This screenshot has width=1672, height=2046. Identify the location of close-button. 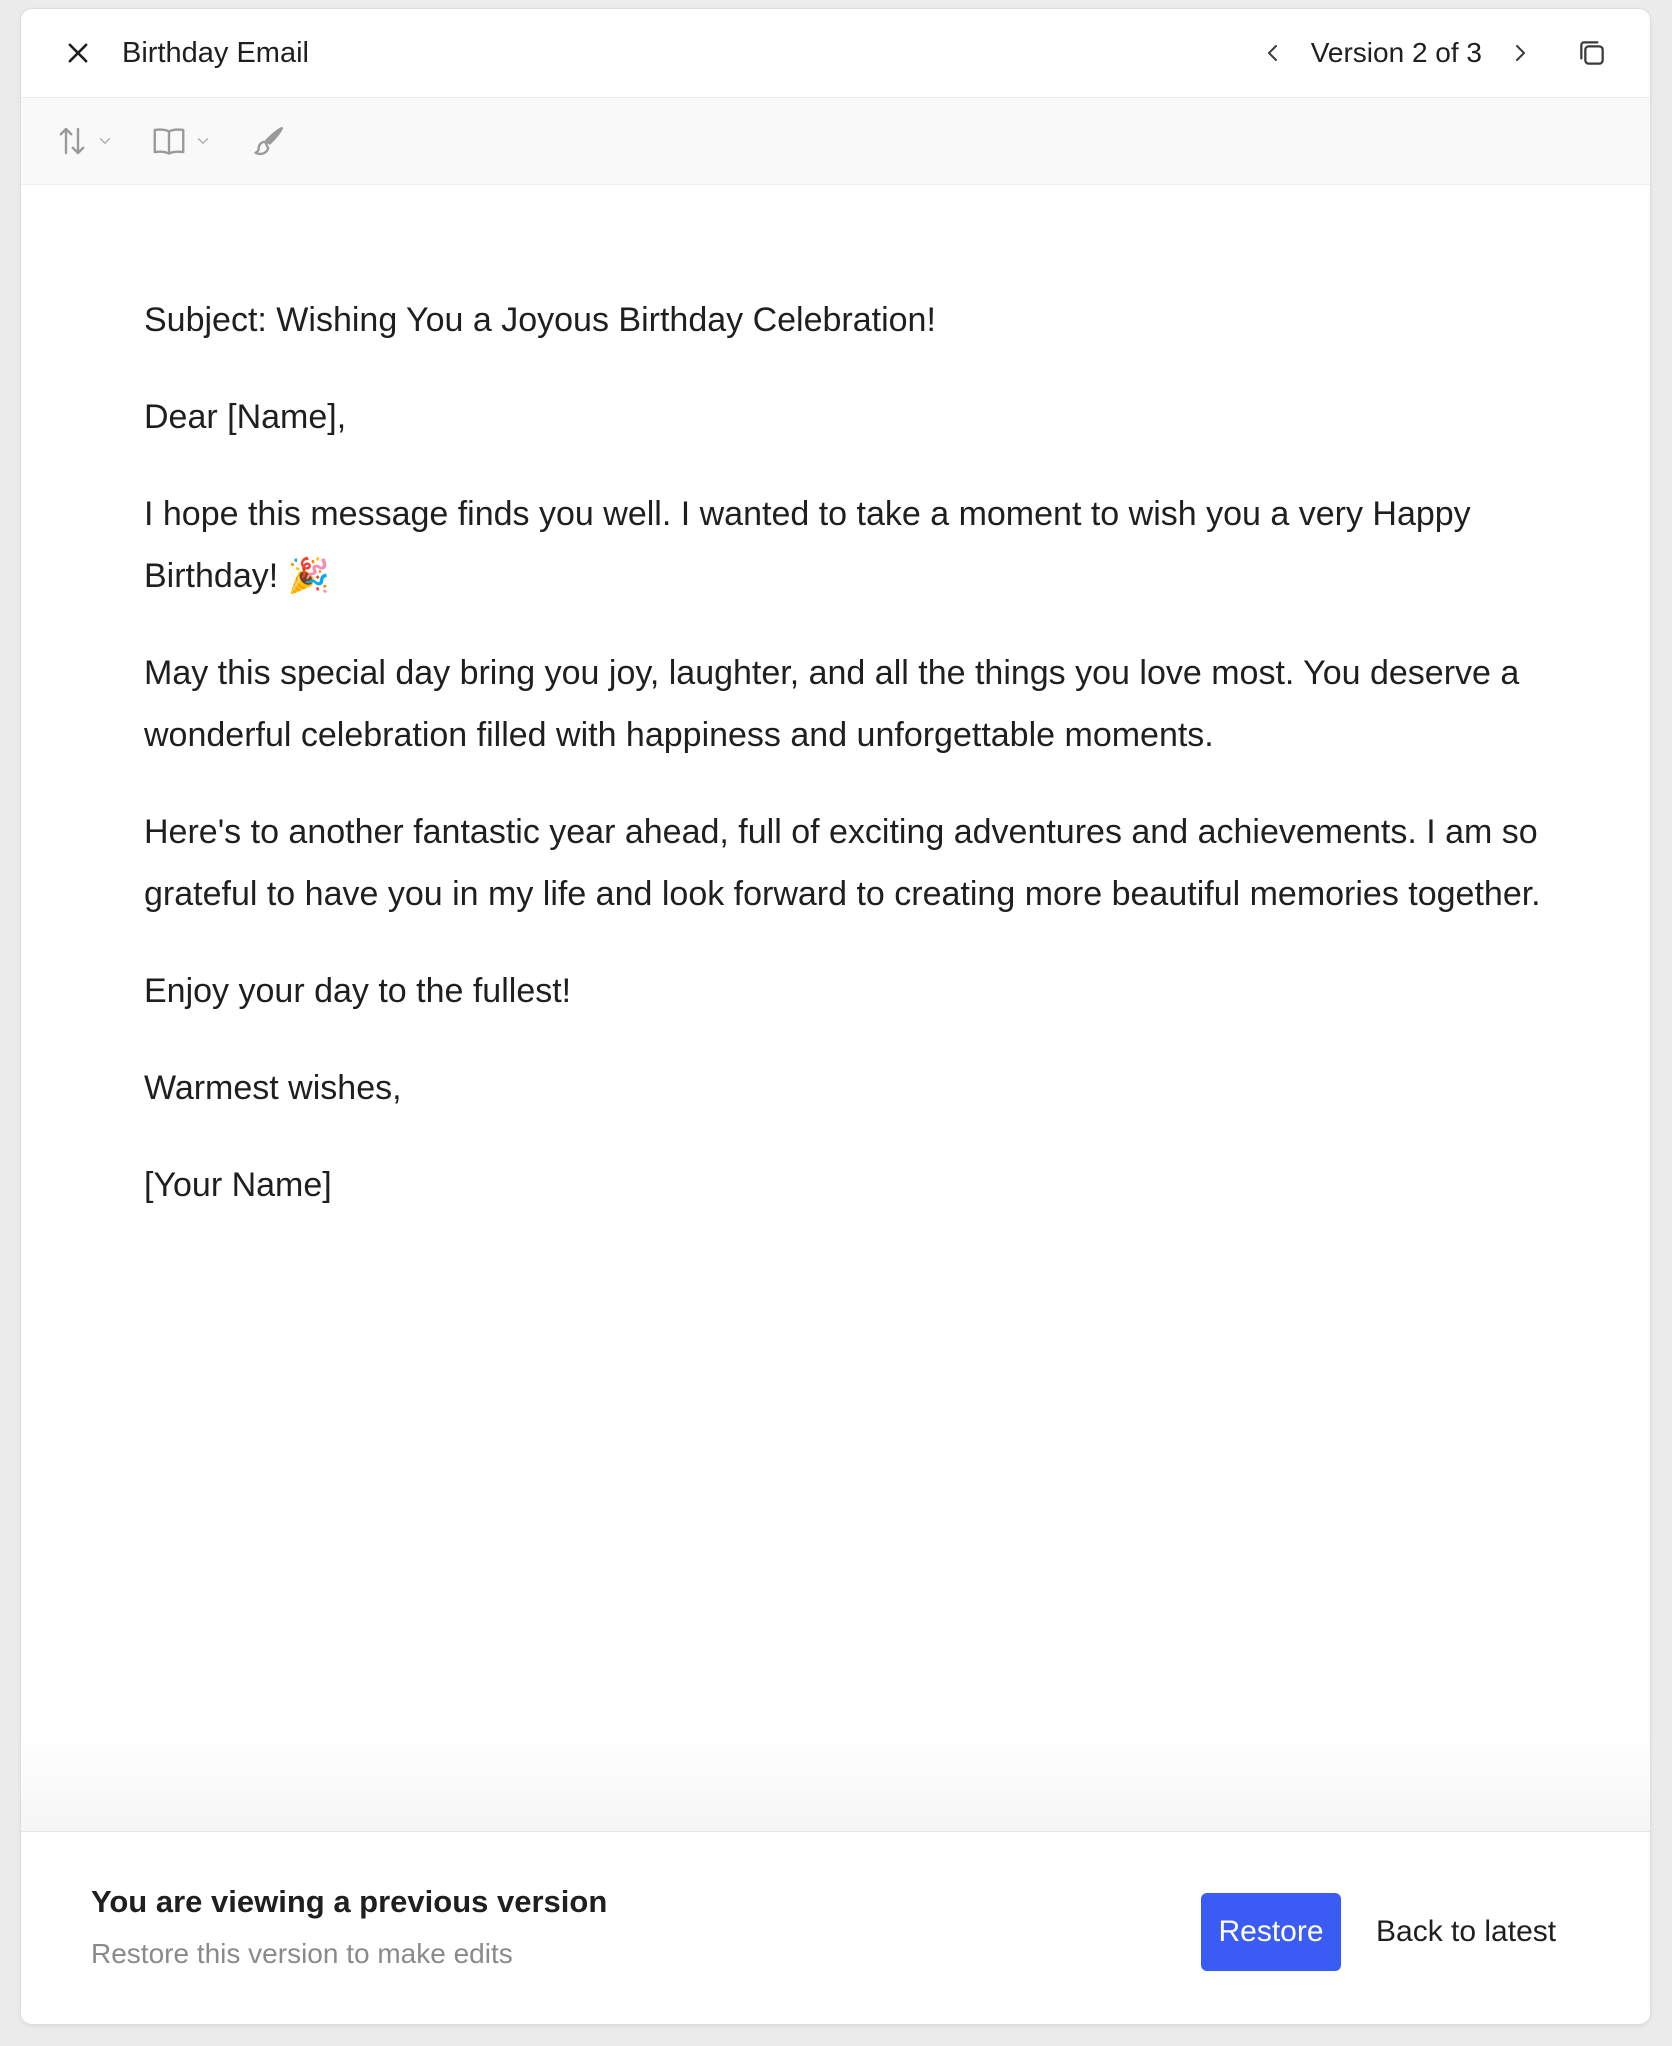
(78, 53).